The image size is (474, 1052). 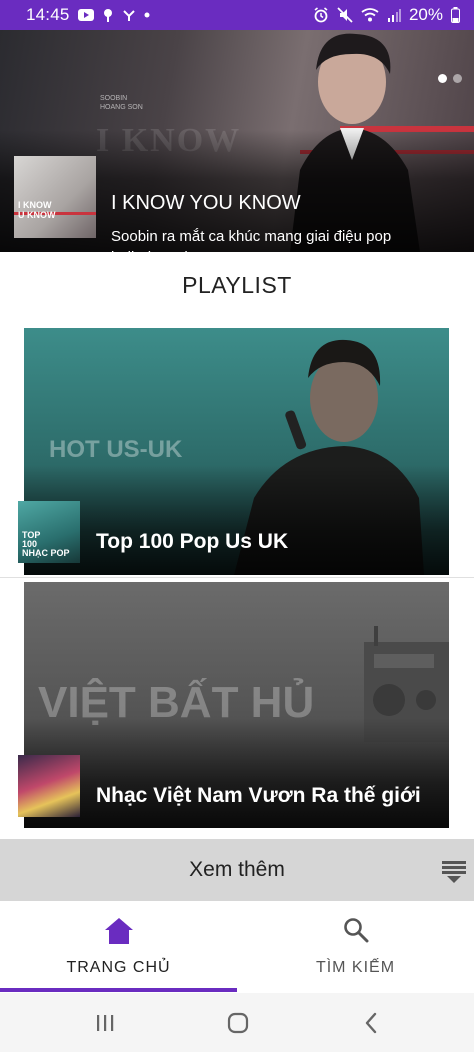 What do you see at coordinates (49, 786) in the screenshot?
I see `playlist-card-thumbnail` at bounding box center [49, 786].